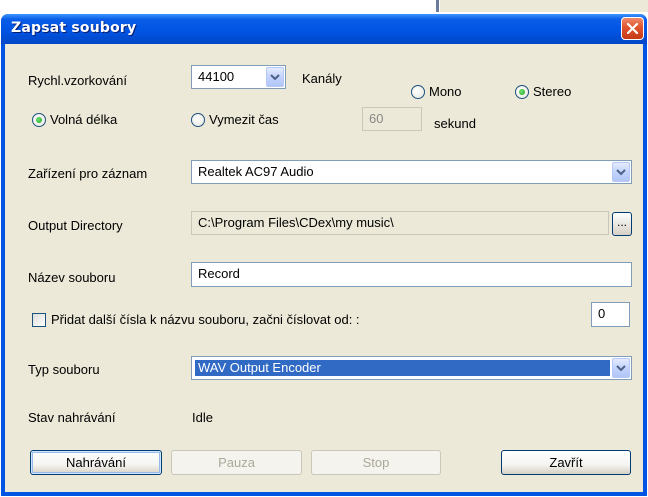 Image resolution: width=648 pixels, height=497 pixels. What do you see at coordinates (455, 123) in the screenshot?
I see `seconds-unit-label: sekund` at bounding box center [455, 123].